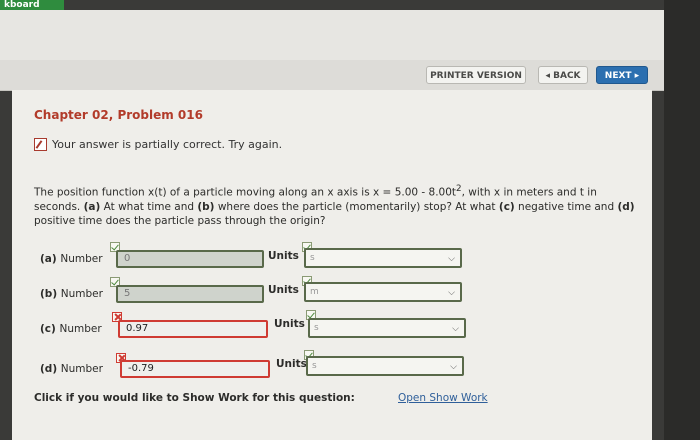 The image size is (700, 440). Describe the element at coordinates (193, 329) in the screenshot. I see `answer-c-input: 0.97` at that location.